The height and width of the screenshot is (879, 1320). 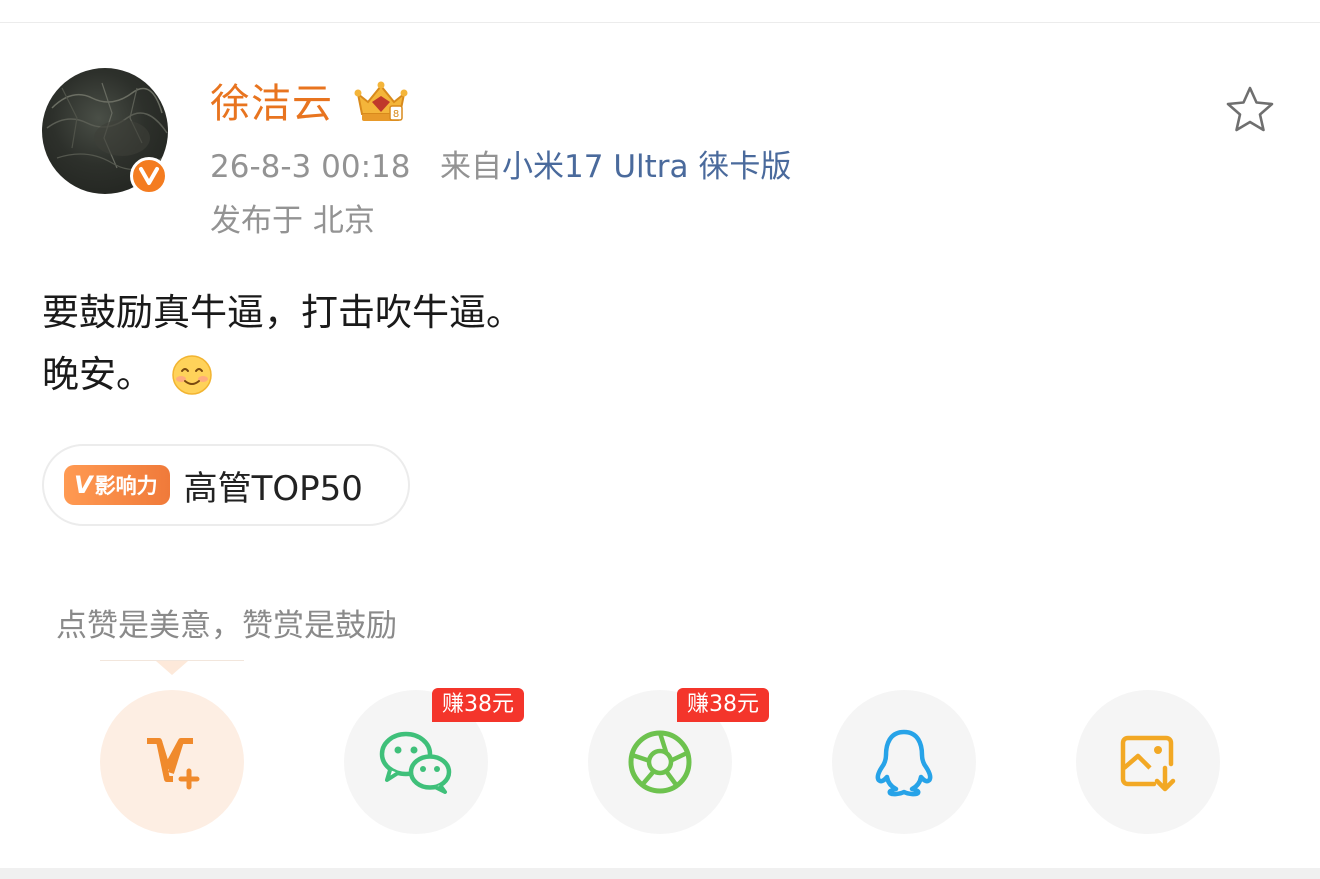 What do you see at coordinates (415, 762) in the screenshot?
I see `wechat-icon` at bounding box center [415, 762].